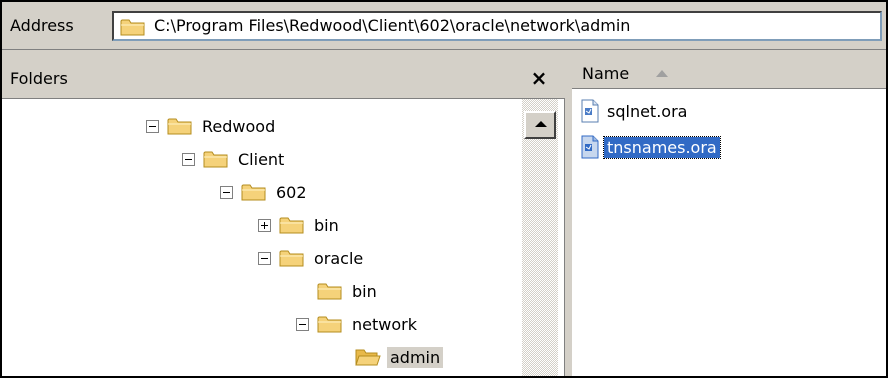 The width and height of the screenshot is (888, 378). I want to click on tree-item-network: network, so click(358, 324).